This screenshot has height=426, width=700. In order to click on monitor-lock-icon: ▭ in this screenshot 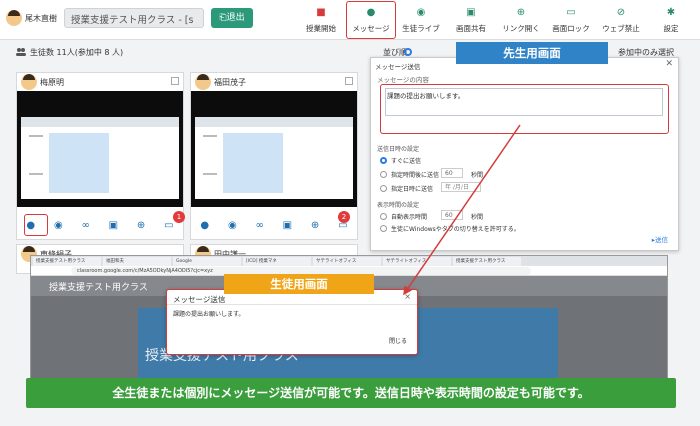, I will do `click(571, 12)`.